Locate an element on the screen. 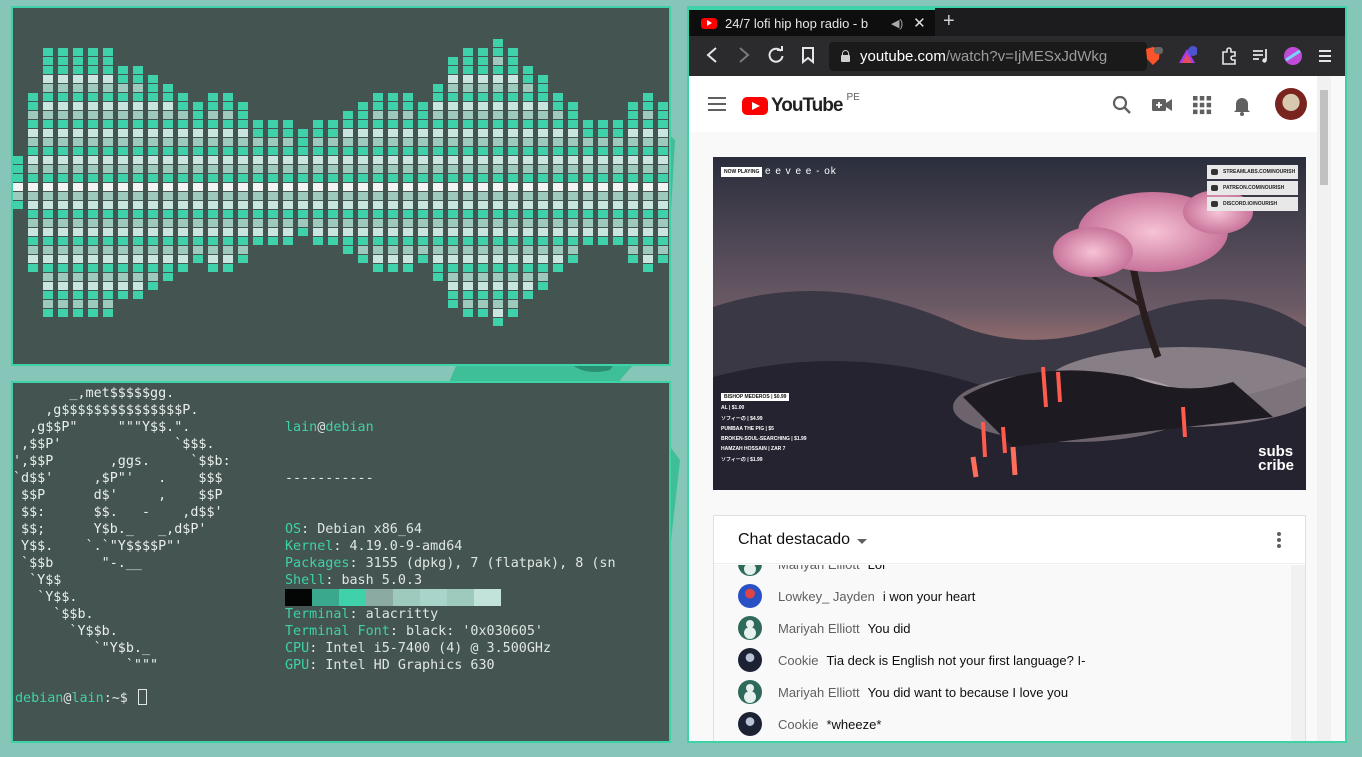 This screenshot has width=1362, height=757. chat-mode-selector: Chat destacado is located at coordinates (794, 540).